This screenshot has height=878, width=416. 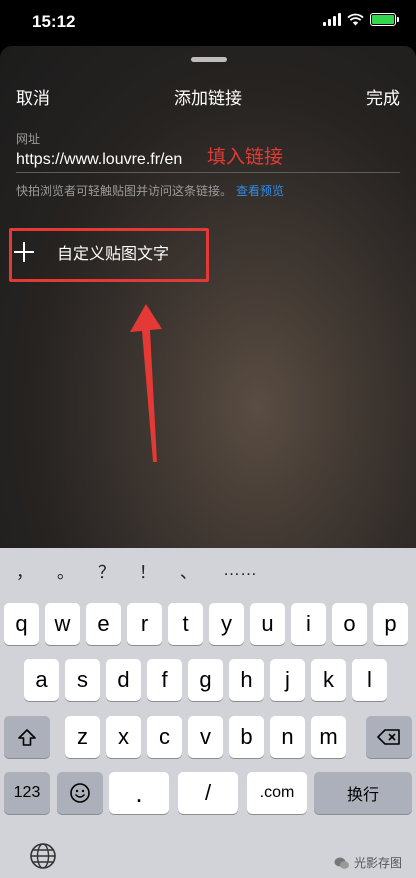 What do you see at coordinates (277, 793) in the screenshot?
I see `dotcom-key: .com` at bounding box center [277, 793].